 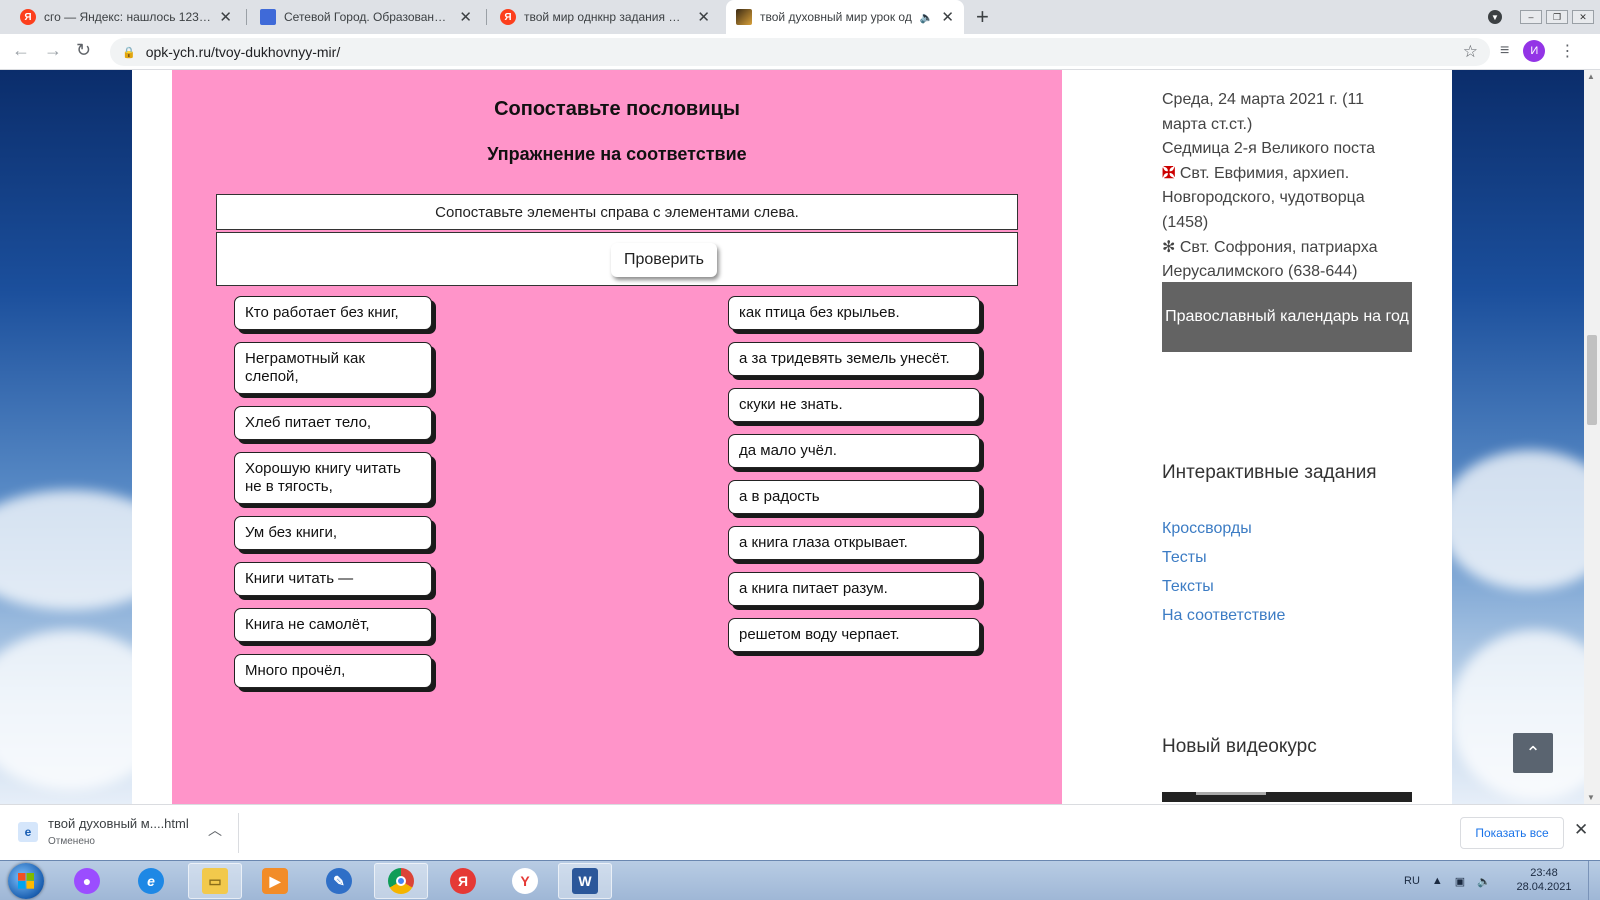 What do you see at coordinates (339, 881) in the screenshot?
I see `taskbar-pen-app: ✎` at bounding box center [339, 881].